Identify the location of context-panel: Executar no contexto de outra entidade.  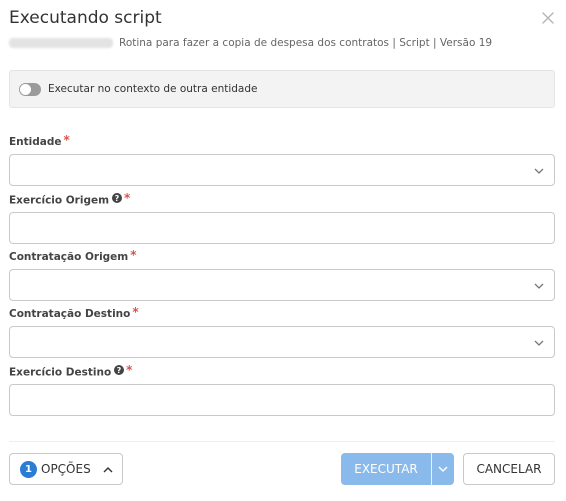
(282, 89).